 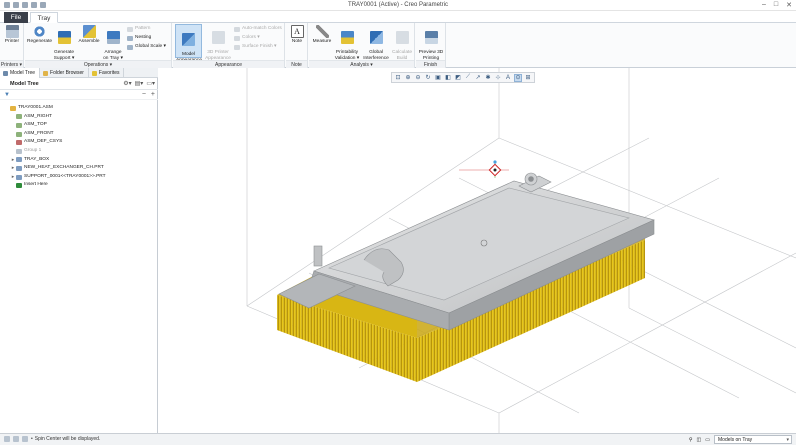 I want to click on tree-item: TRAY0001.ASM, so click(x=79, y=108).